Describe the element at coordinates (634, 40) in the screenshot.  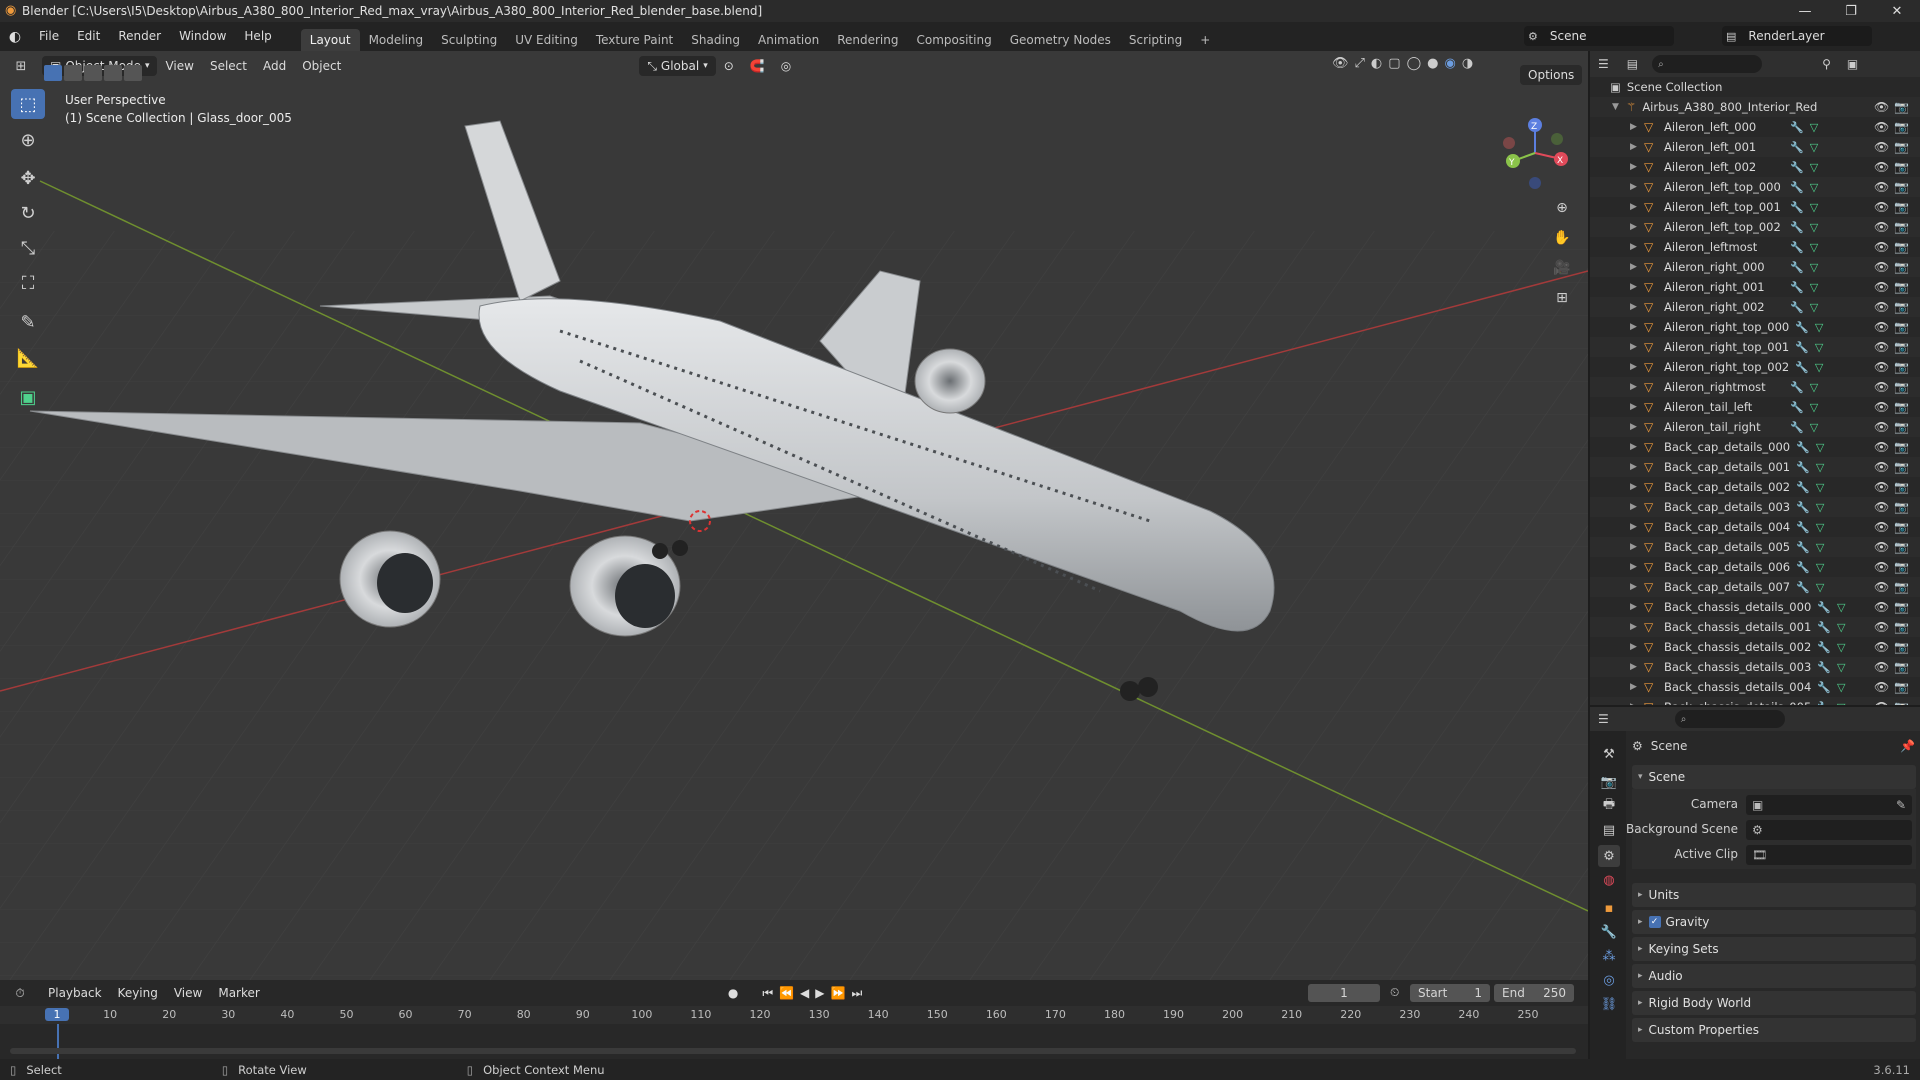
I see `tab-texture-paint: Texture Paint` at that location.